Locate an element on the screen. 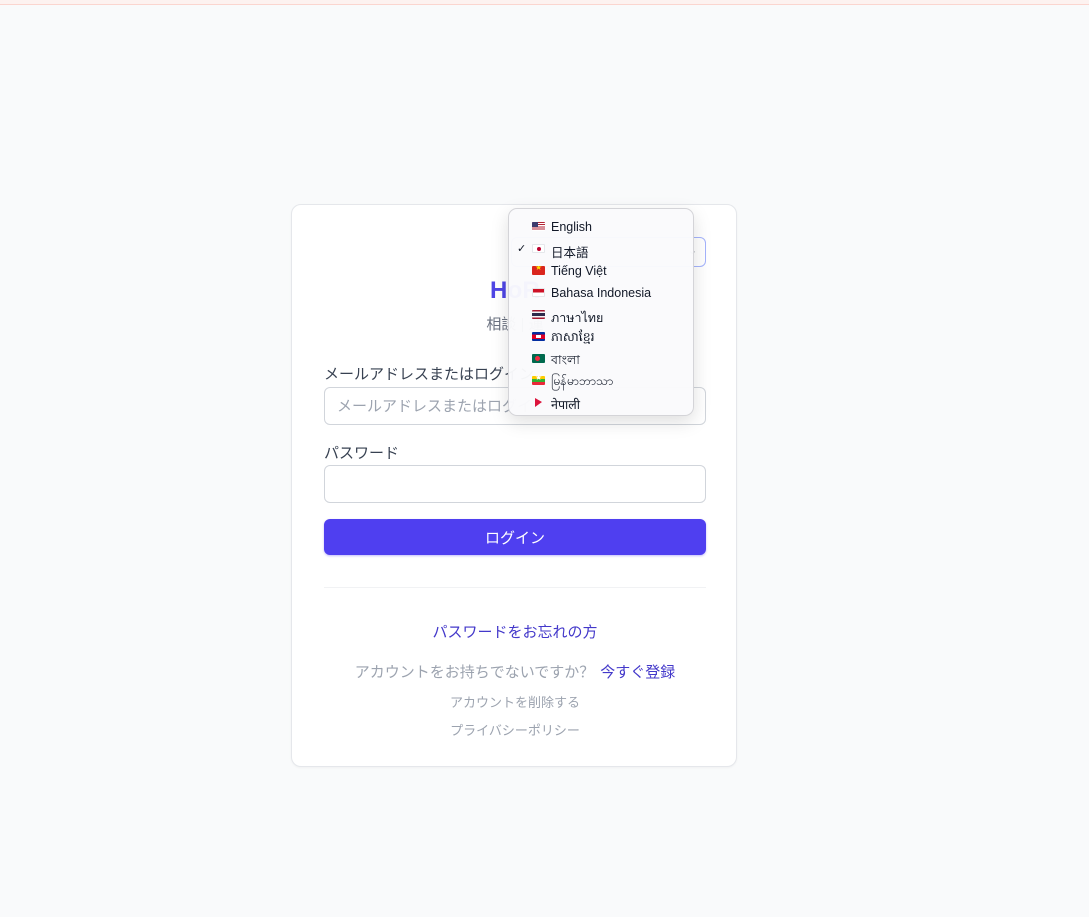  register-now-link: 今すぐ登録 is located at coordinates (637, 672).